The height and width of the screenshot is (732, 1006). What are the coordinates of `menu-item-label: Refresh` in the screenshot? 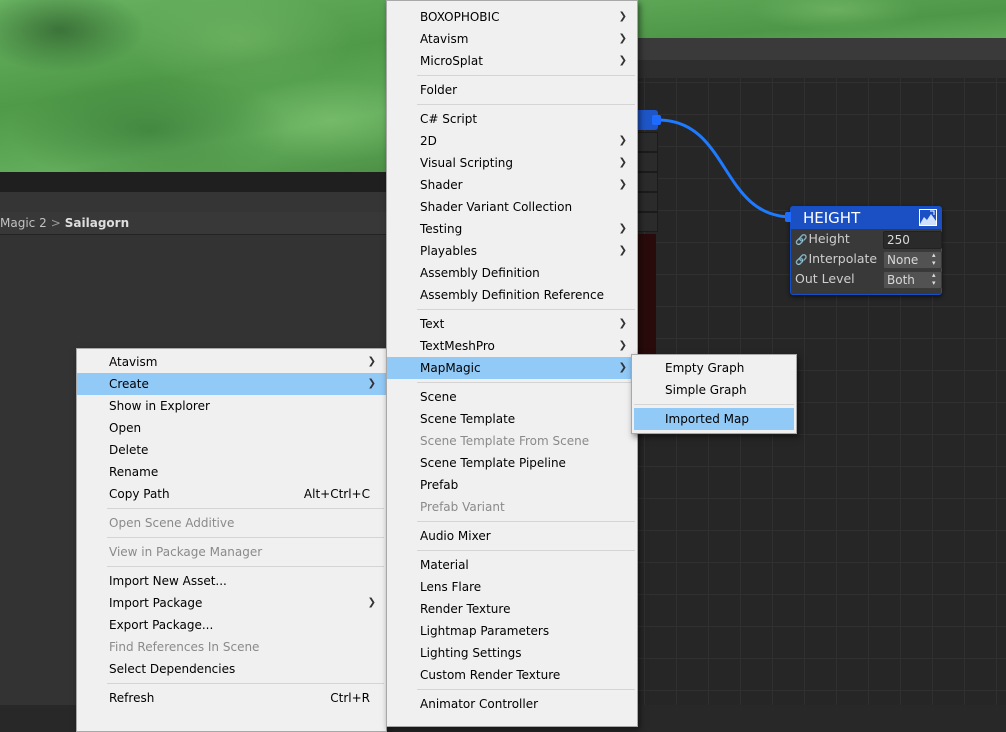 It's located at (132, 698).